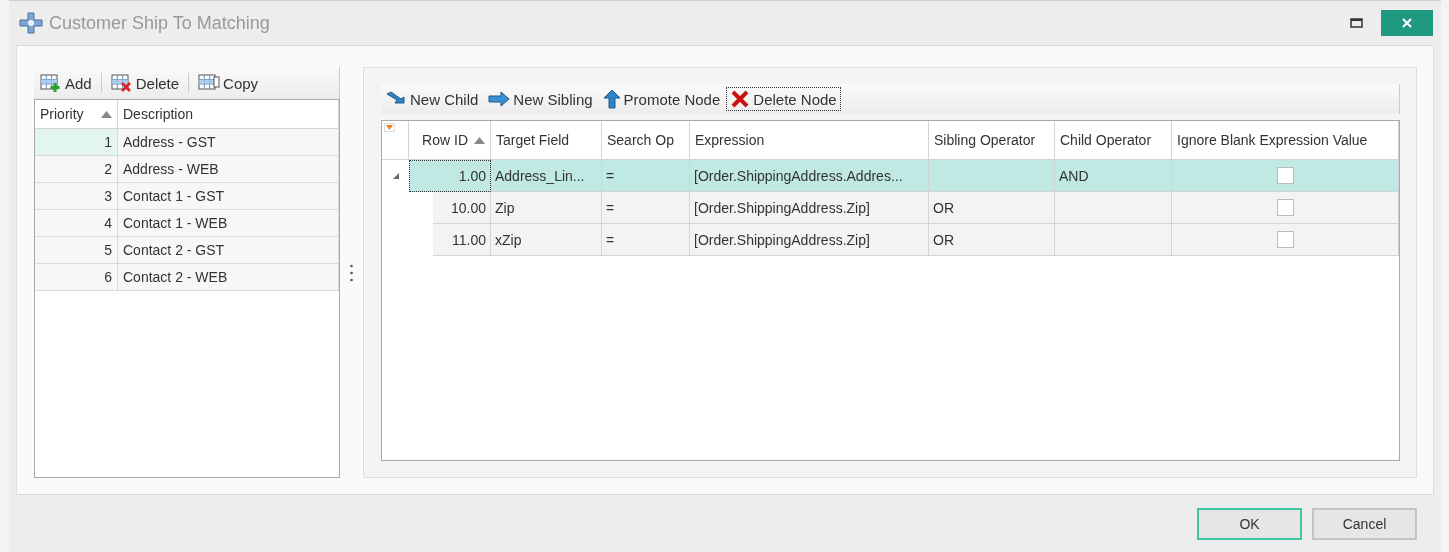 The image size is (1449, 552). What do you see at coordinates (145, 83) in the screenshot?
I see `toolbar-button: Delete` at bounding box center [145, 83].